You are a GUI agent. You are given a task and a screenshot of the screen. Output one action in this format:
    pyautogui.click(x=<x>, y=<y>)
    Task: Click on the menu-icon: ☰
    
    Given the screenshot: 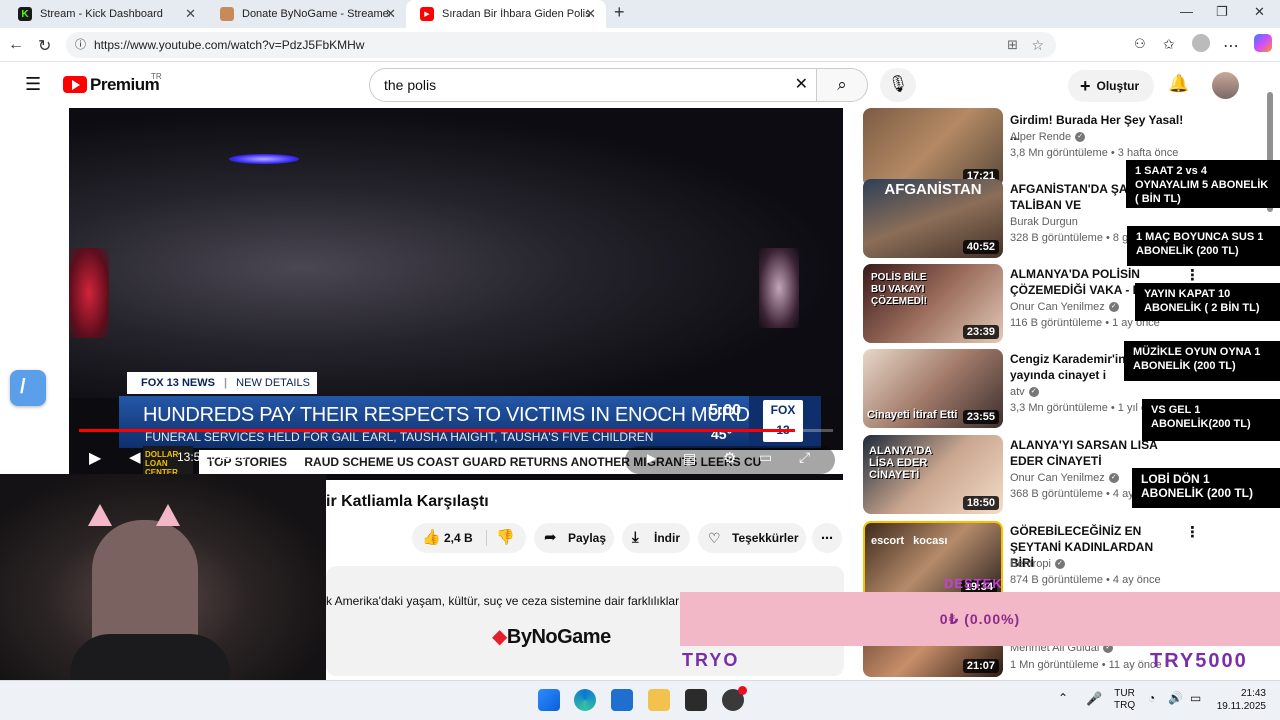 What is the action you would take?
    pyautogui.click(x=33, y=84)
    